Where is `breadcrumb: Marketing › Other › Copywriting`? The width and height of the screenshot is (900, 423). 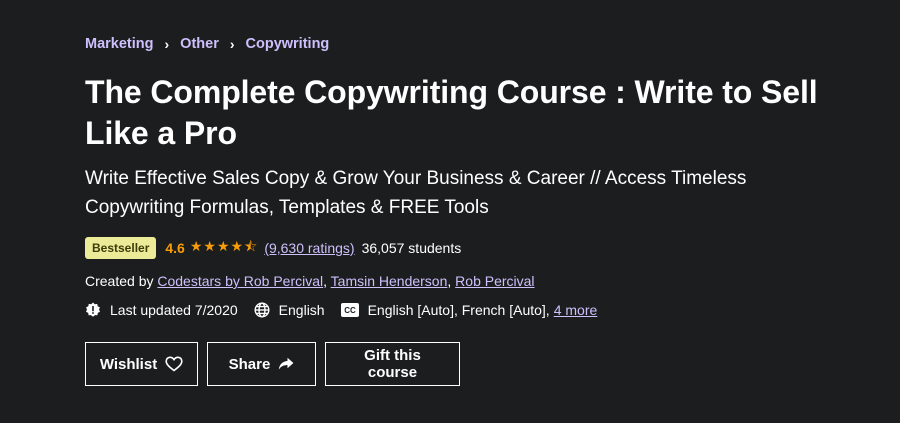
breadcrumb: Marketing › Other › Copywriting is located at coordinates (207, 44).